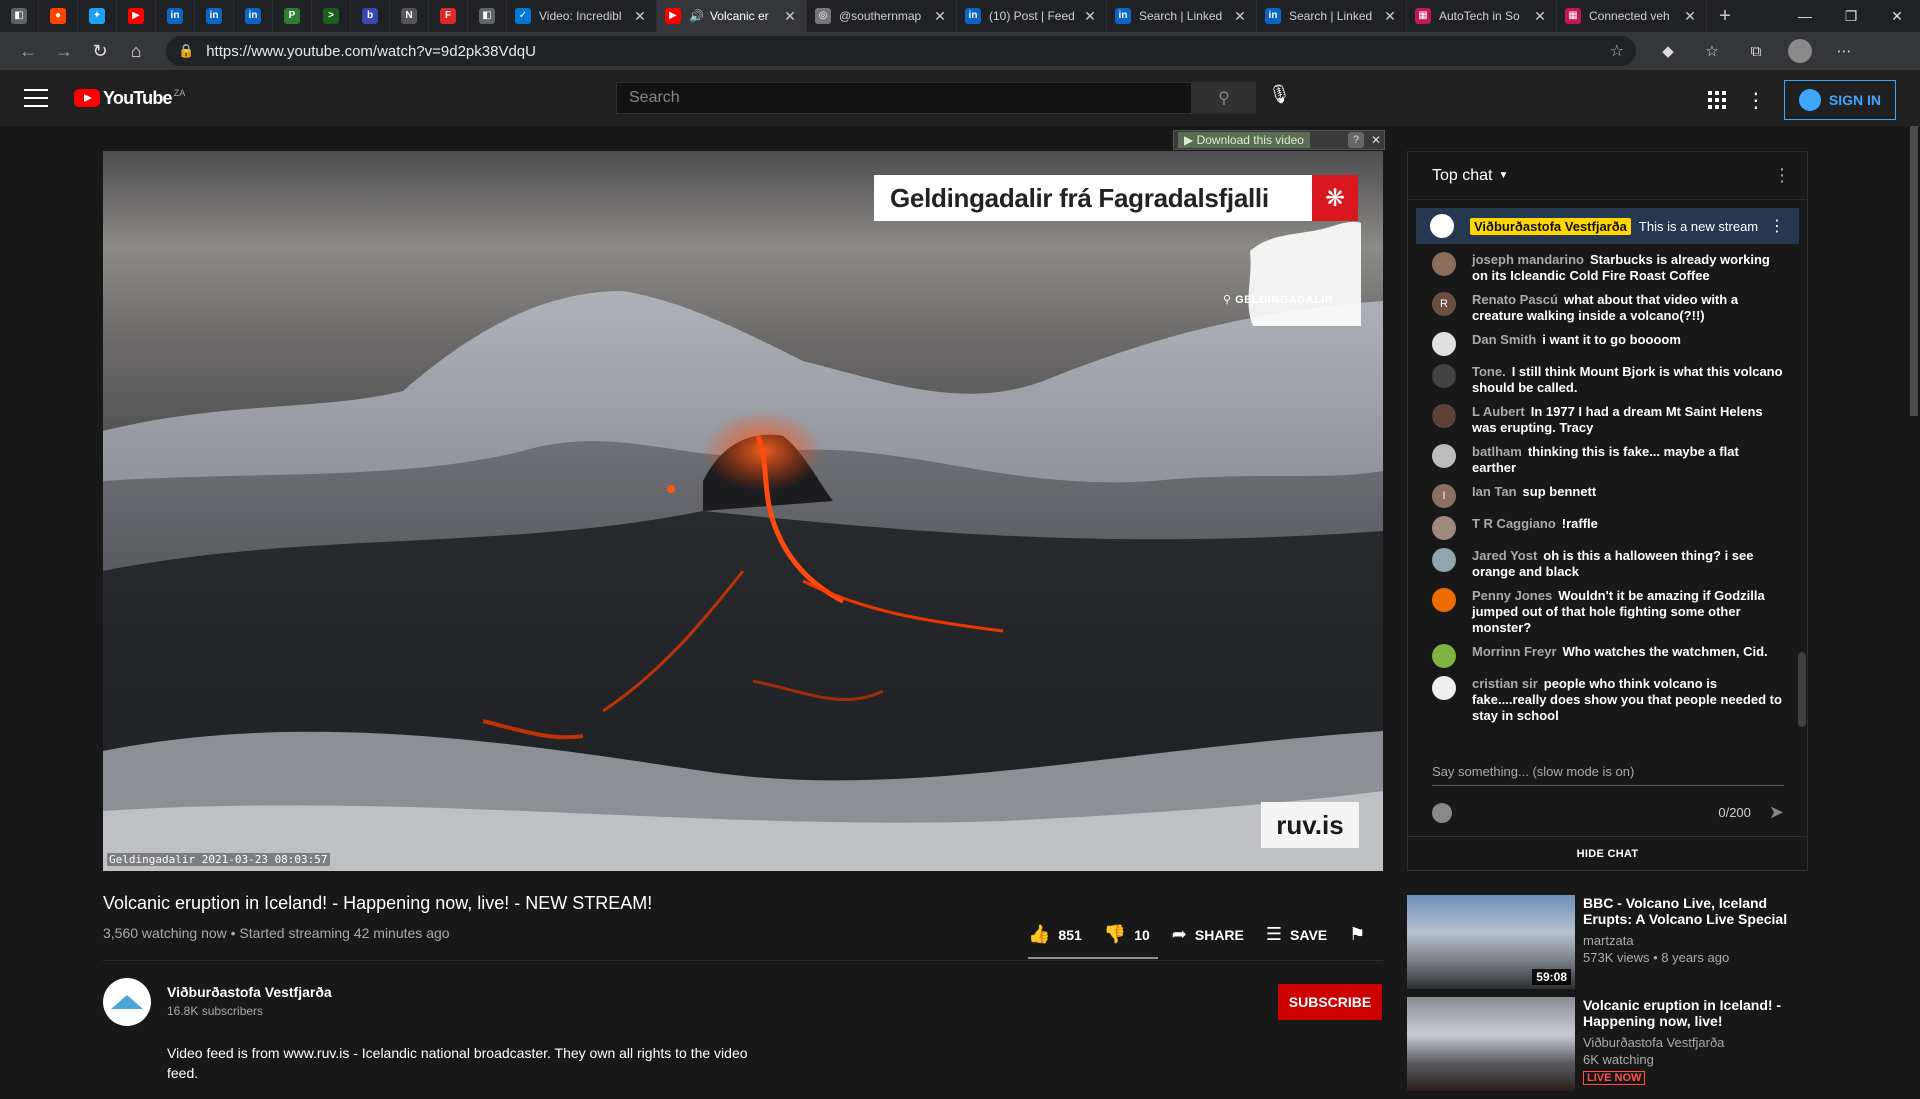 The width and height of the screenshot is (1920, 1099). Describe the element at coordinates (448, 16) in the screenshot. I see `pinned-tab: F` at that location.